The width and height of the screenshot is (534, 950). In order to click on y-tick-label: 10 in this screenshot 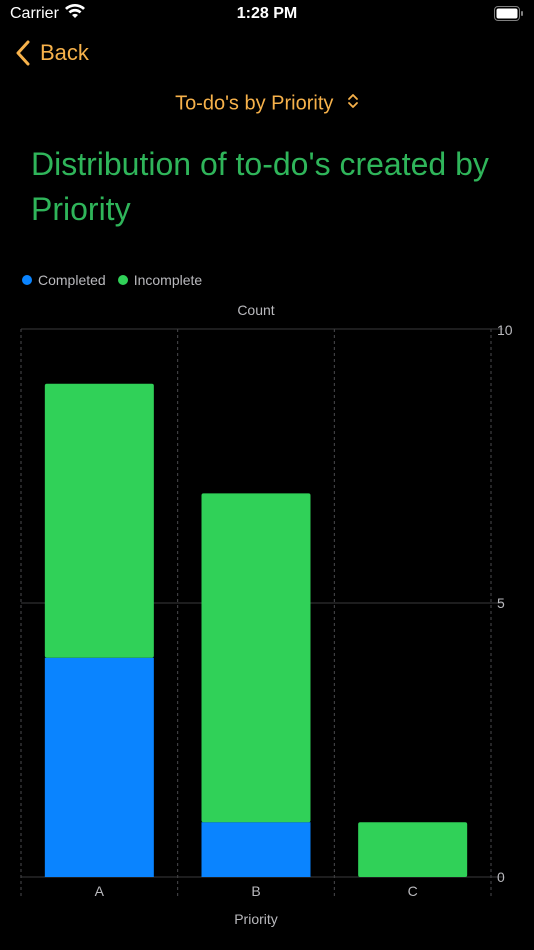, I will do `click(505, 330)`.